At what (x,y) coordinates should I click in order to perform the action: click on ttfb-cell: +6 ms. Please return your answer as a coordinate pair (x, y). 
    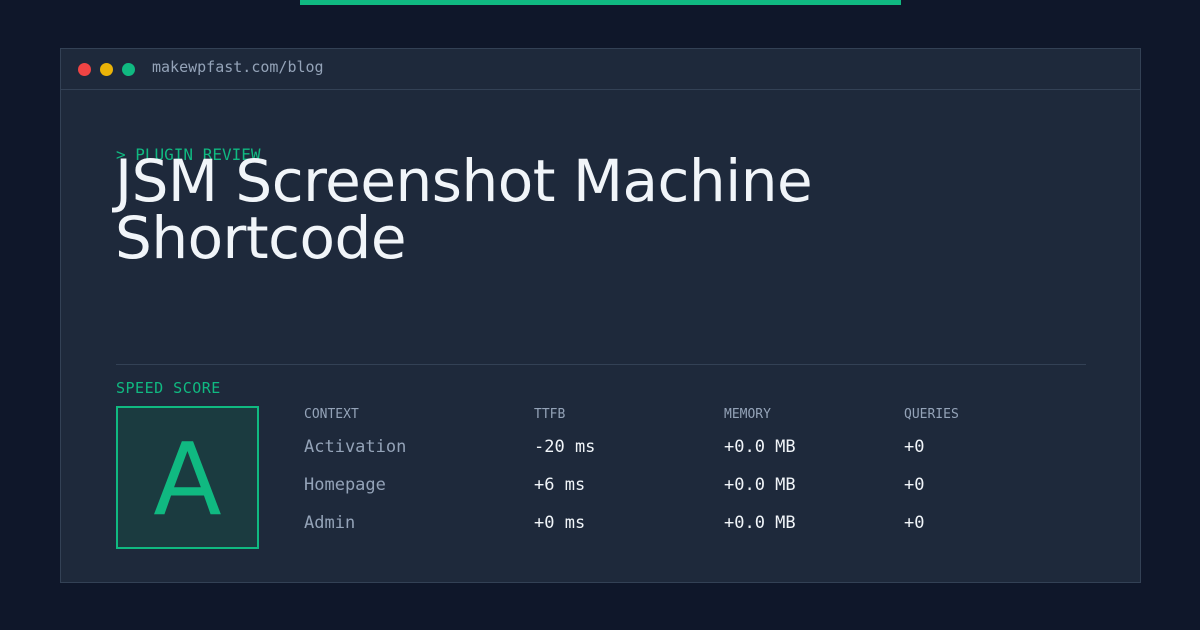
    Looking at the image, I should click on (560, 485).